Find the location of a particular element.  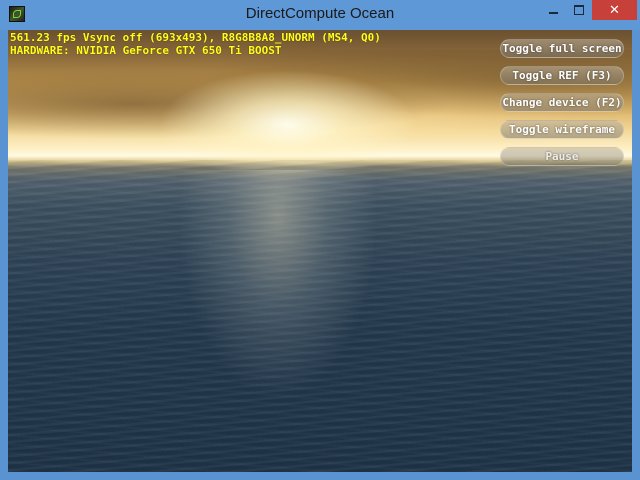

pause-button: Pause is located at coordinates (562, 156).